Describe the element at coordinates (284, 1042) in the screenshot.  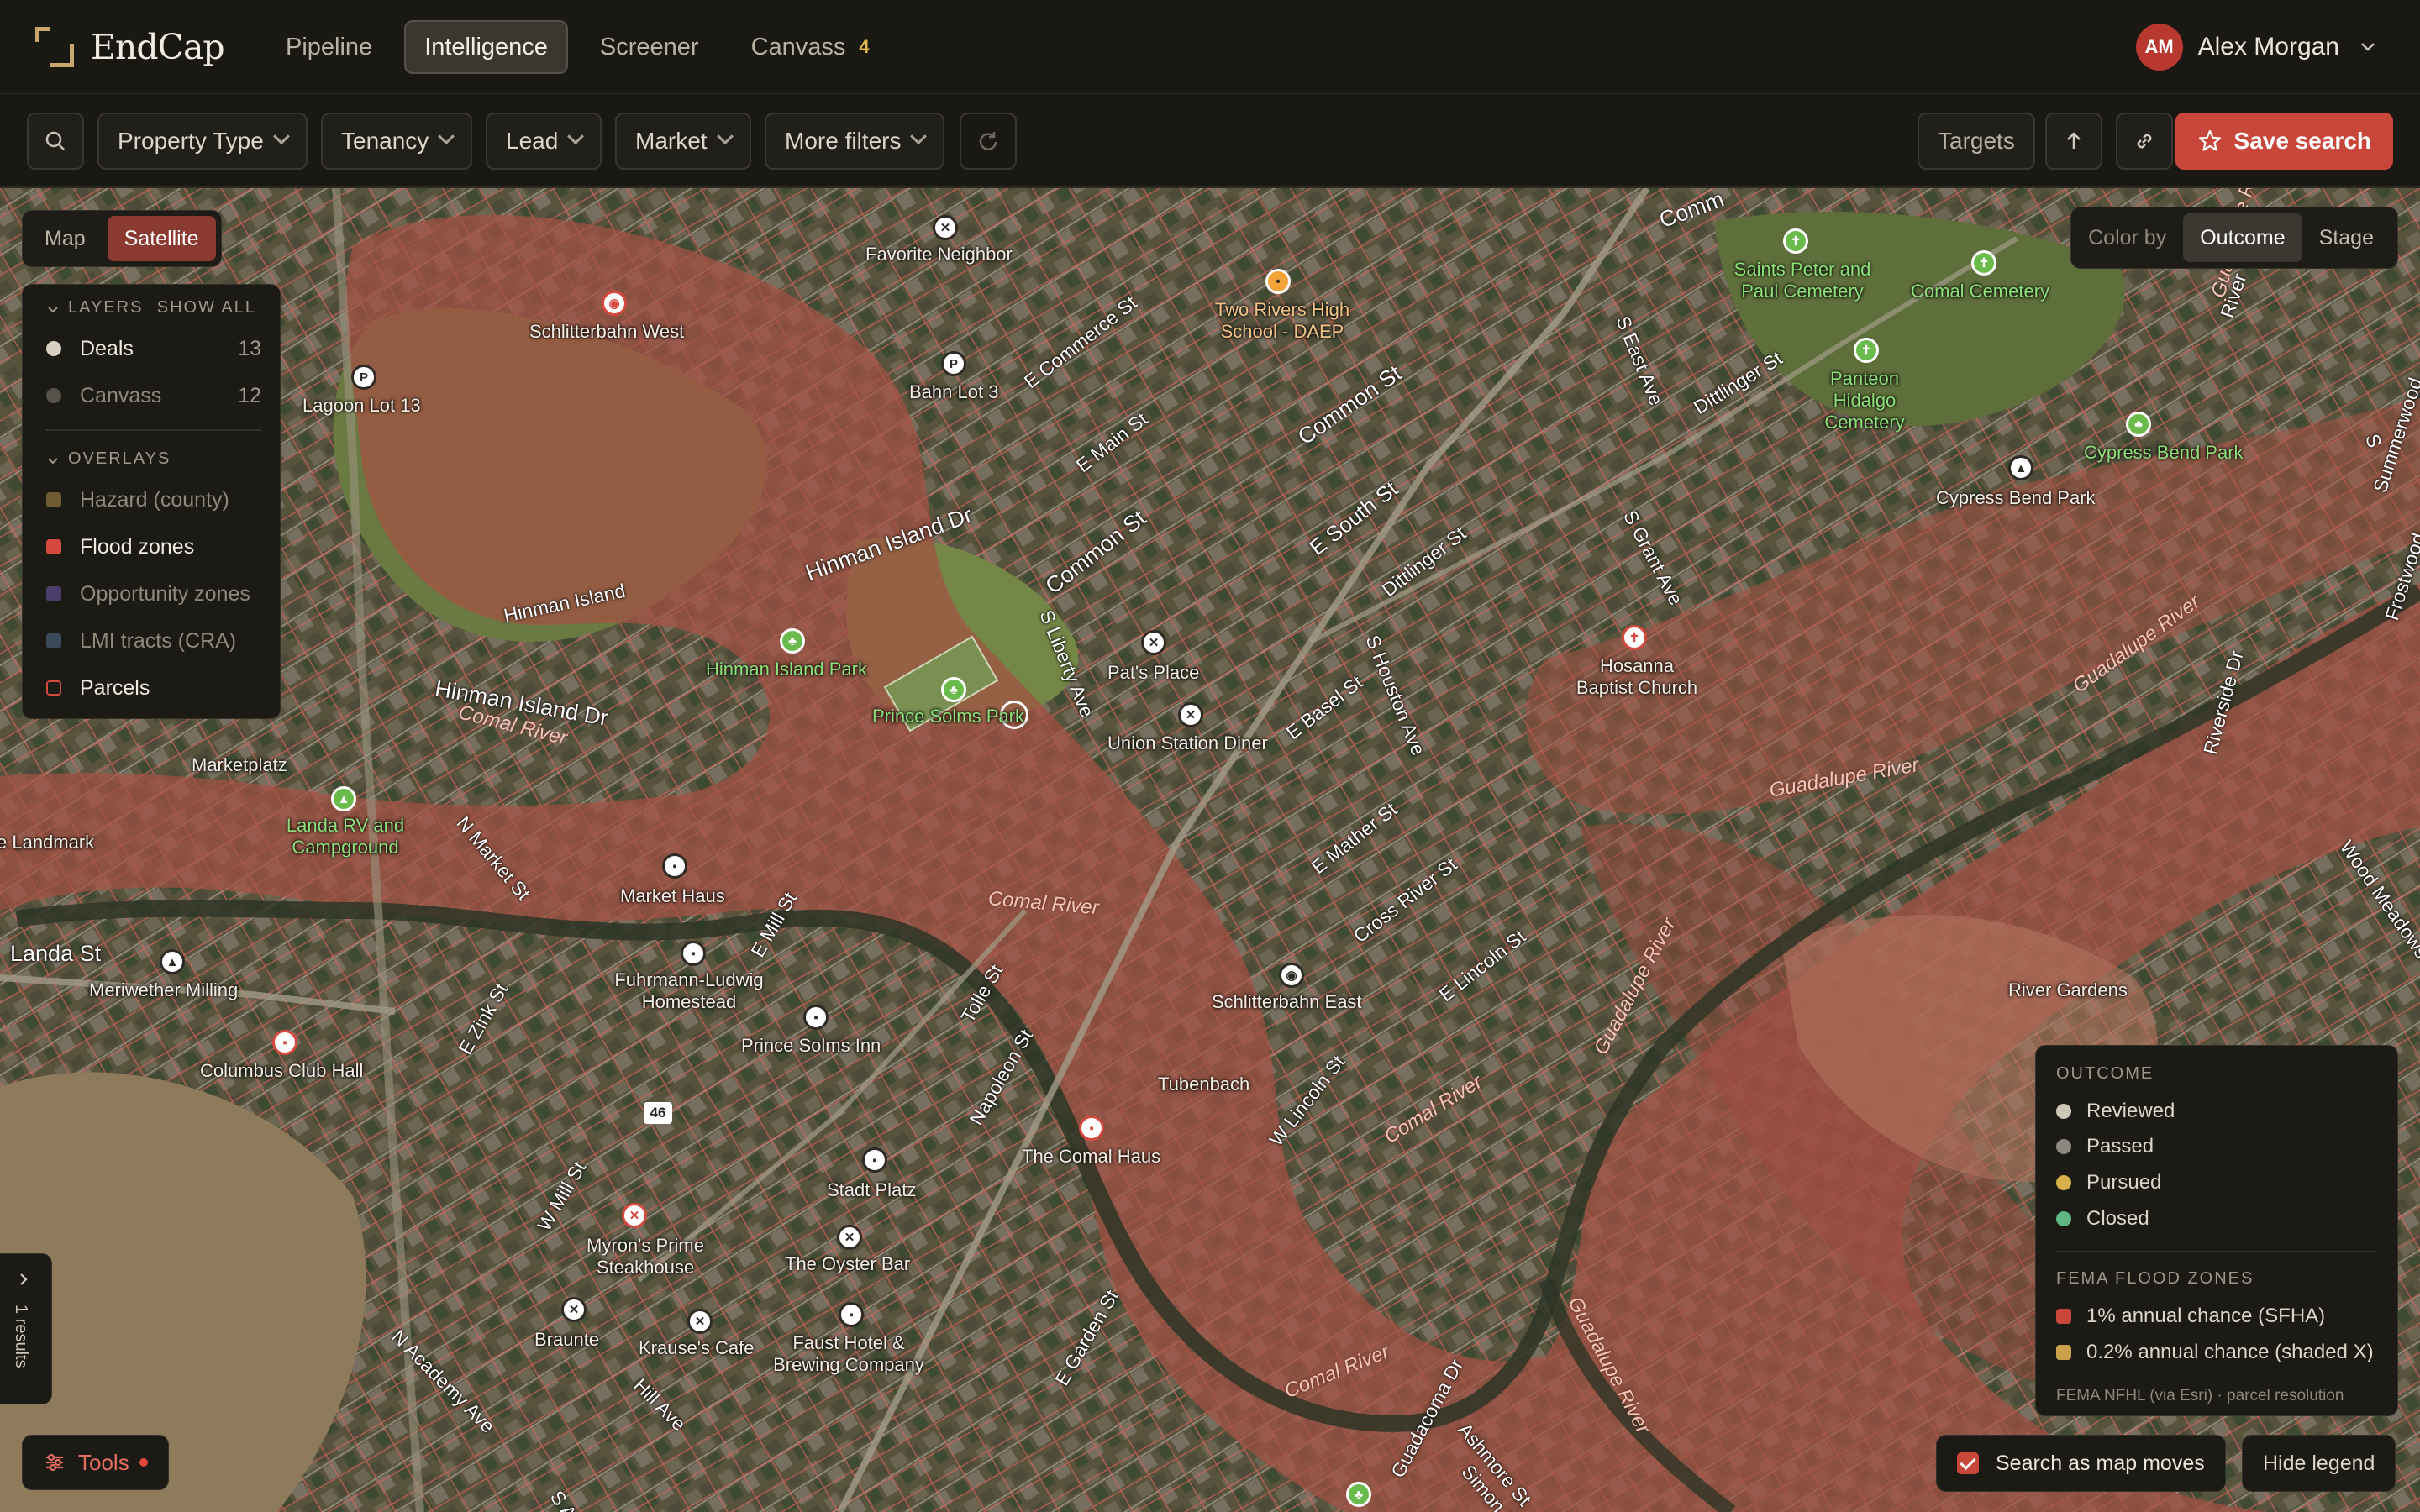
I see `hall-pin-icon: ▪` at that location.